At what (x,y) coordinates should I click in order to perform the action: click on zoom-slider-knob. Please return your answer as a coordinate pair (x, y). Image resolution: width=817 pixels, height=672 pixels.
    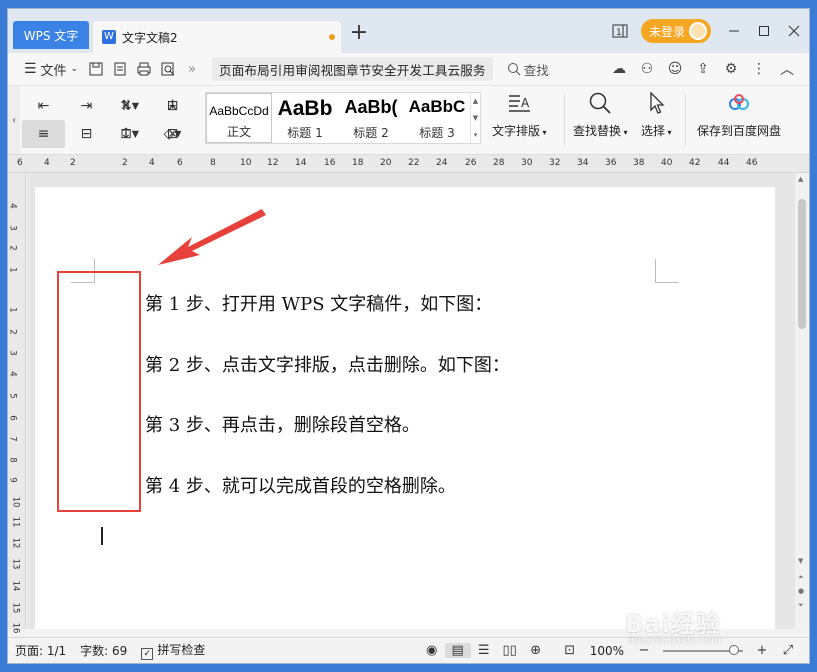
    Looking at the image, I should click on (734, 649).